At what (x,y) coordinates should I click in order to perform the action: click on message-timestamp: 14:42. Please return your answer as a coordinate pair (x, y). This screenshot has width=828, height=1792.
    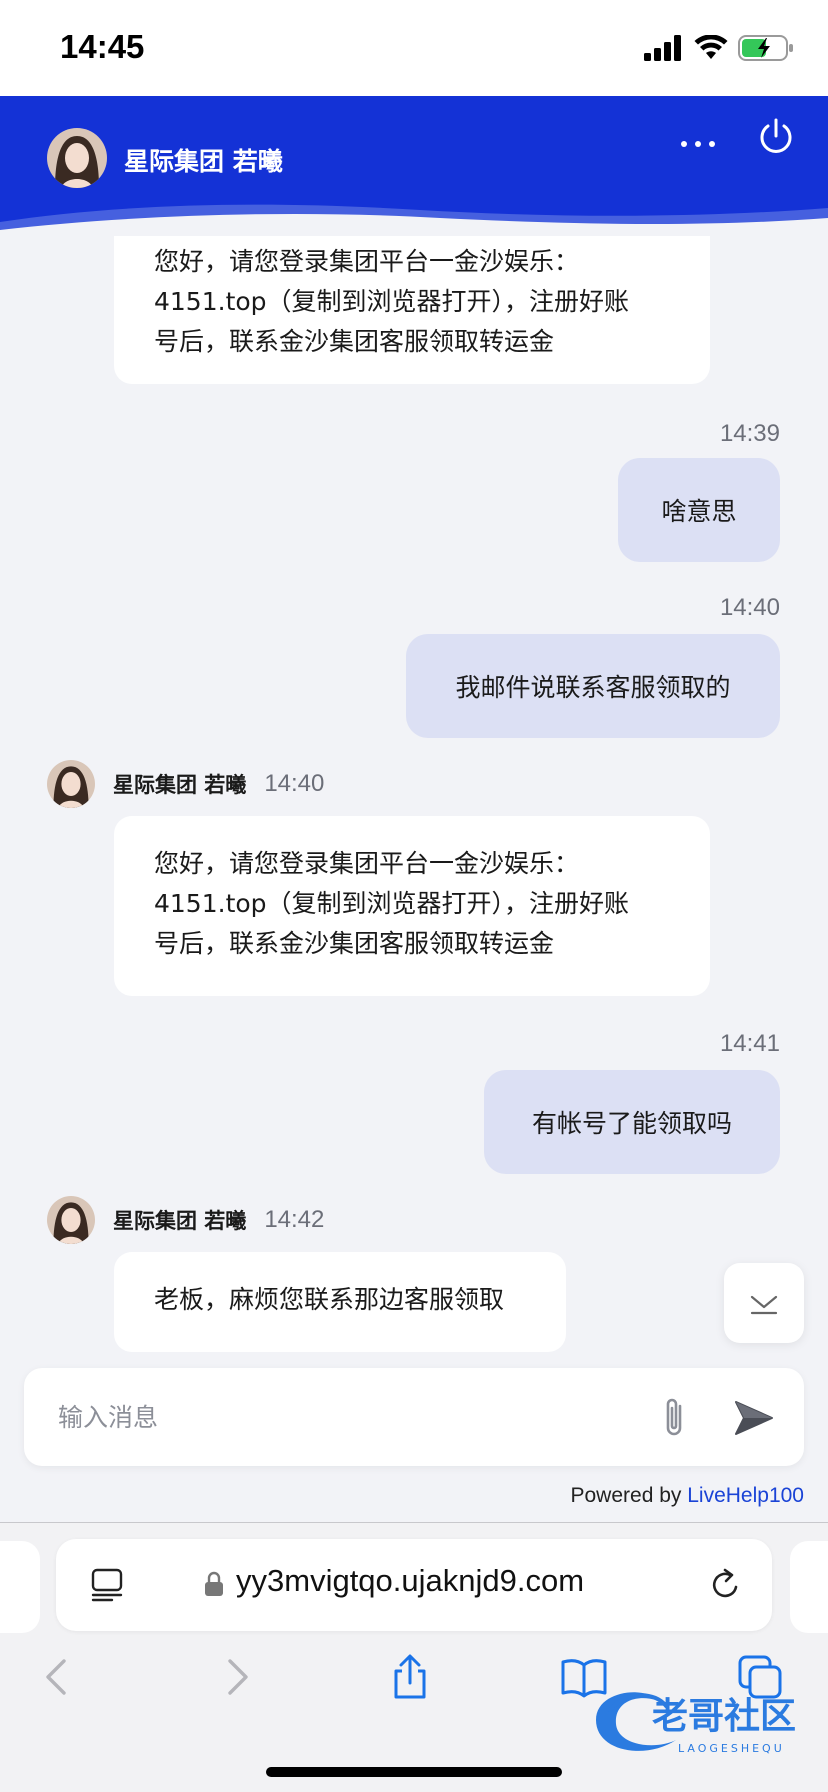
    Looking at the image, I should click on (294, 1219).